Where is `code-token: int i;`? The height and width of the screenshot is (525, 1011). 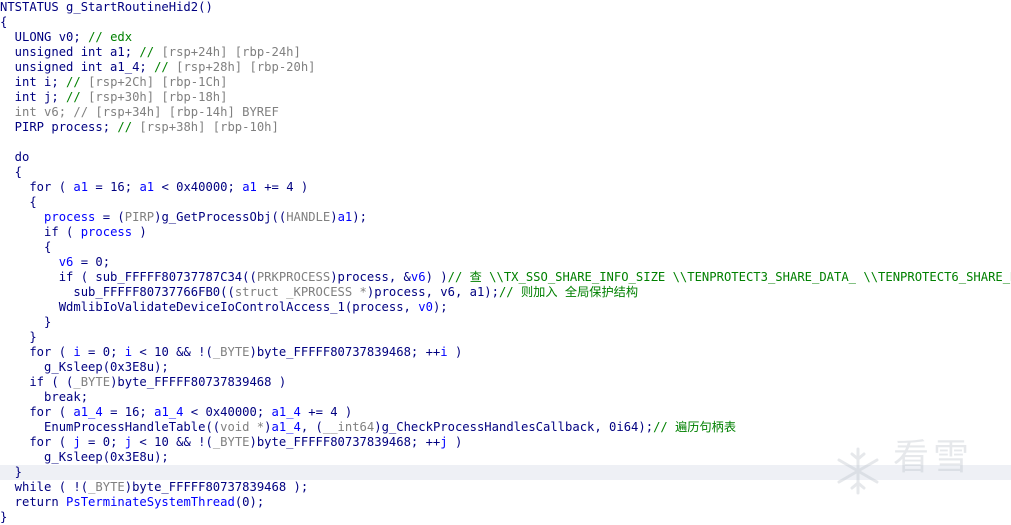 code-token: int i; is located at coordinates (33, 82).